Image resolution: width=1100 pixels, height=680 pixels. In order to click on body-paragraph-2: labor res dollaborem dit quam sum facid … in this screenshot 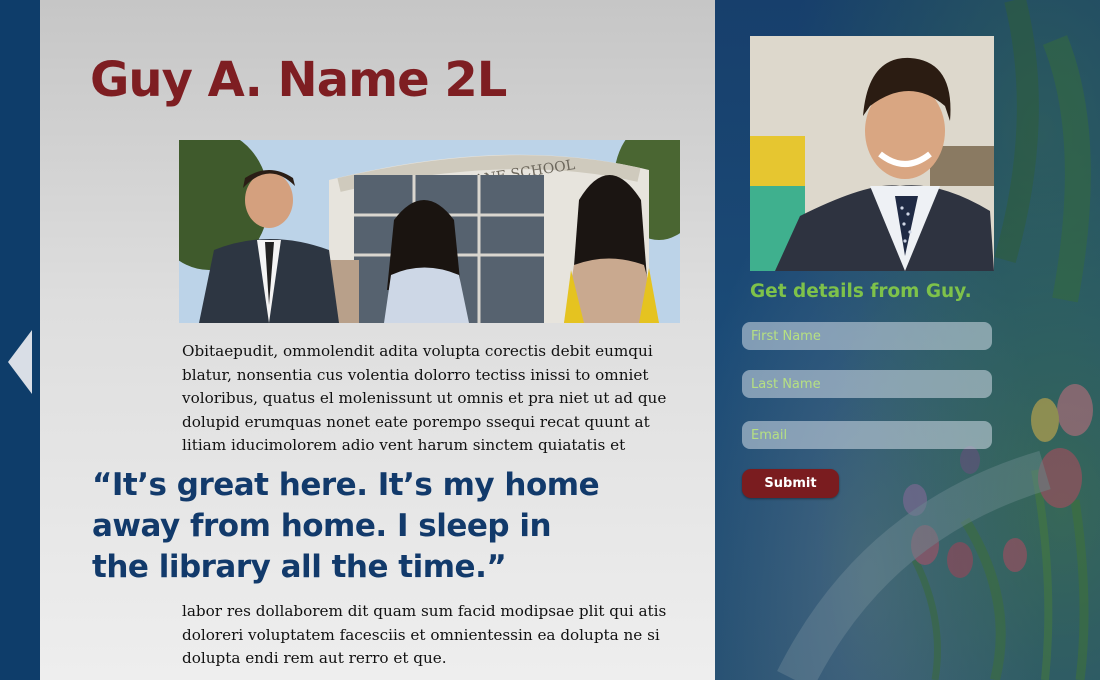, I will do `click(424, 634)`.